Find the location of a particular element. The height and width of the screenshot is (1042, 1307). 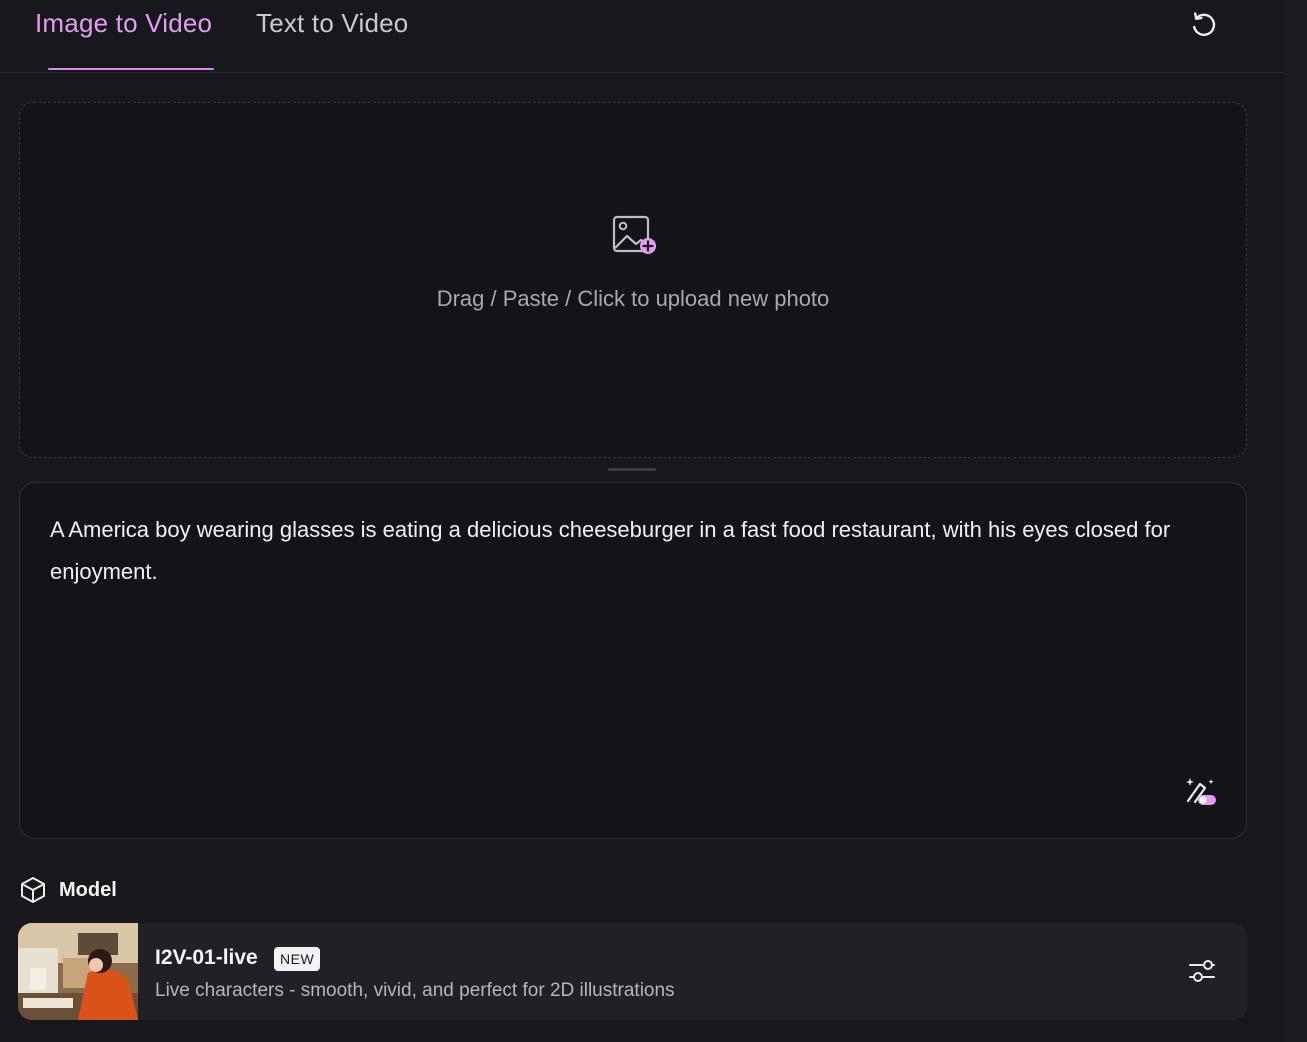

mode-tabs: Image to Video Text to Video is located at coordinates (642, 36).